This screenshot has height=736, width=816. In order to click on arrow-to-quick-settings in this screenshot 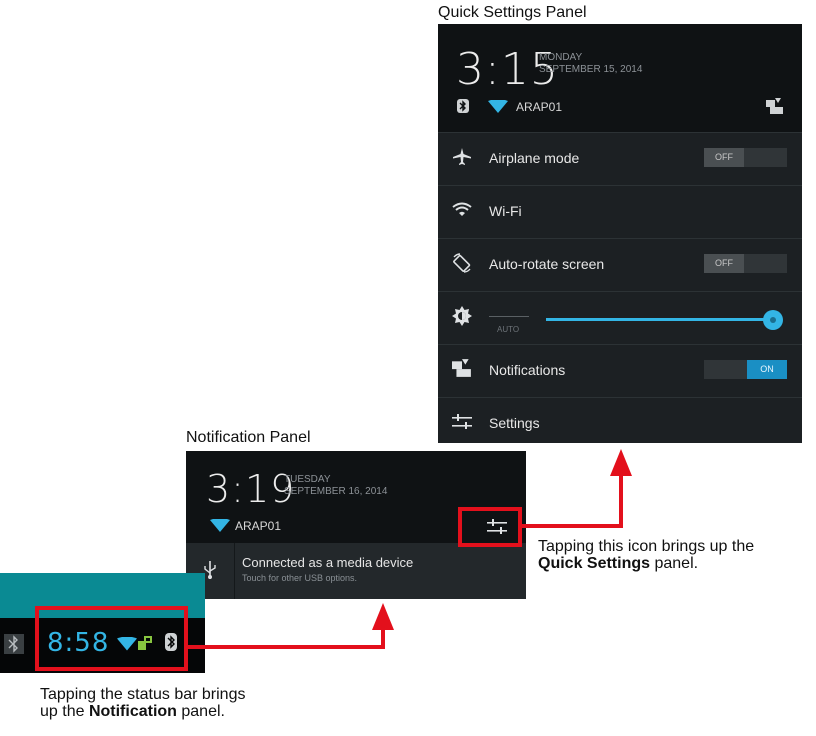, I will do `click(577, 488)`.